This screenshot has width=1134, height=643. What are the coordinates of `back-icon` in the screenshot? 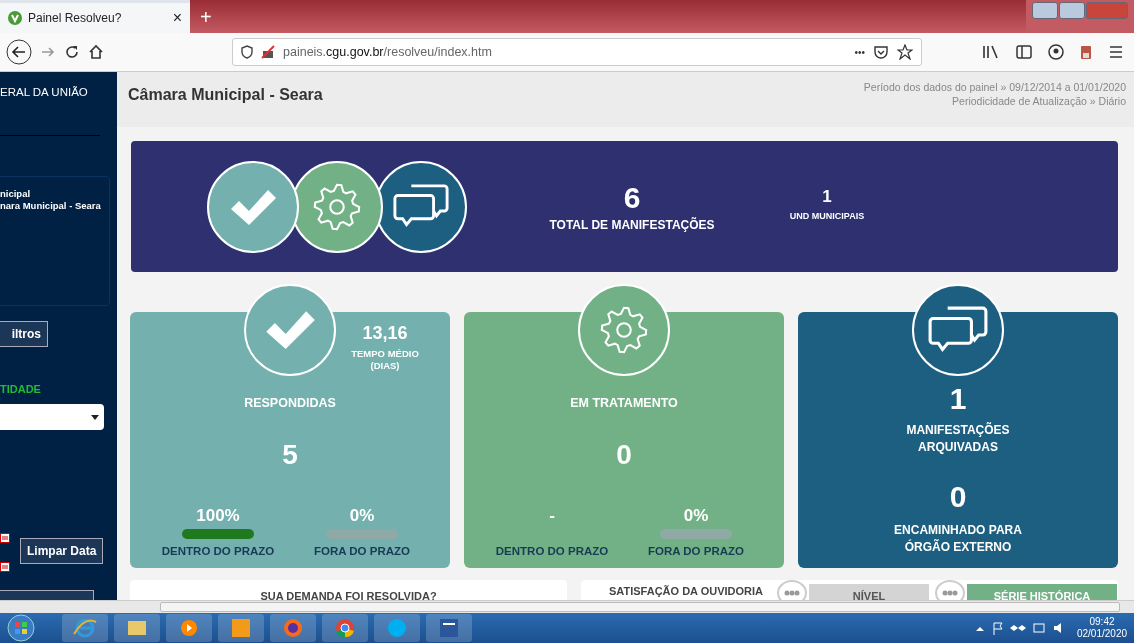 It's located at (19, 52).